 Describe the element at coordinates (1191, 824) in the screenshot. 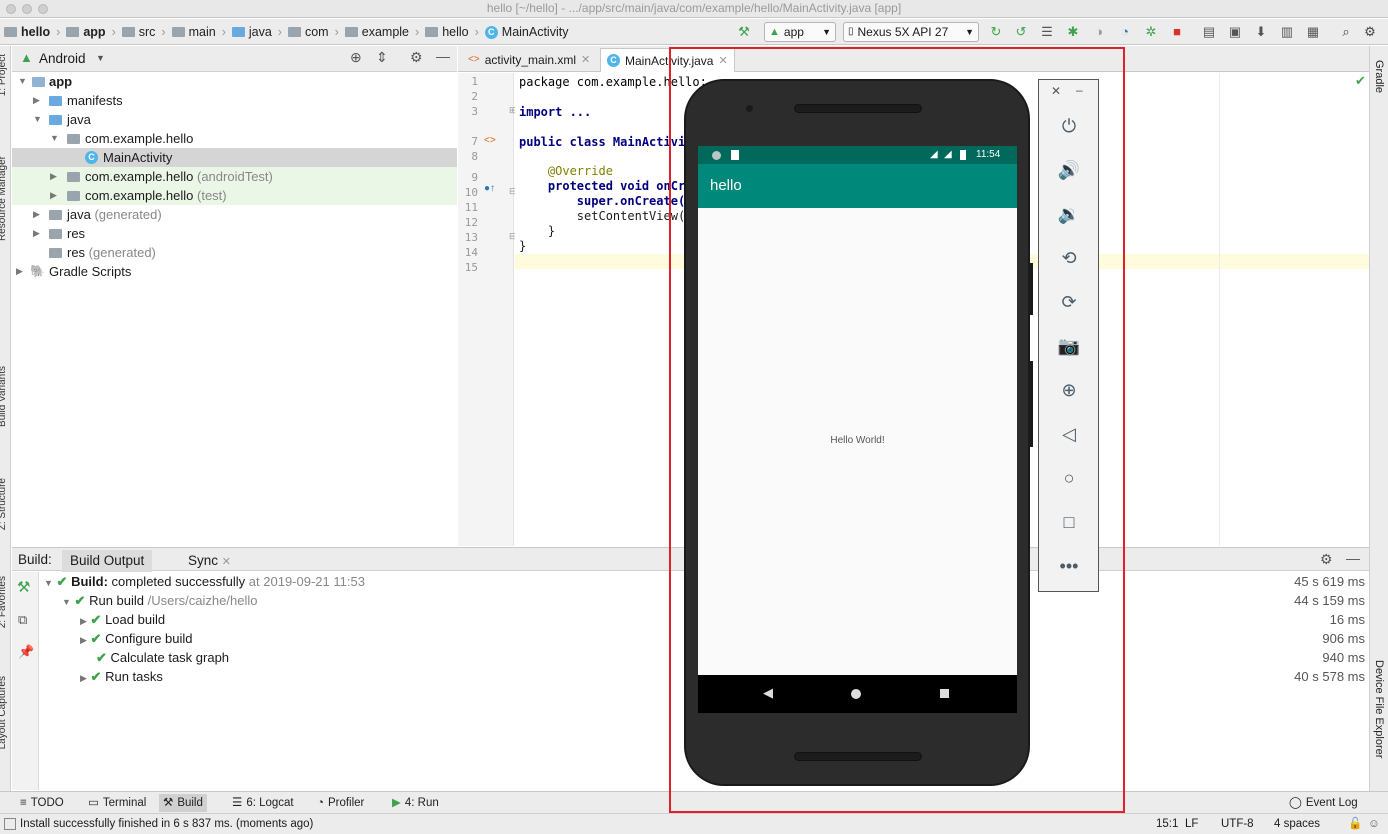

I see `line-separator: LF` at that location.